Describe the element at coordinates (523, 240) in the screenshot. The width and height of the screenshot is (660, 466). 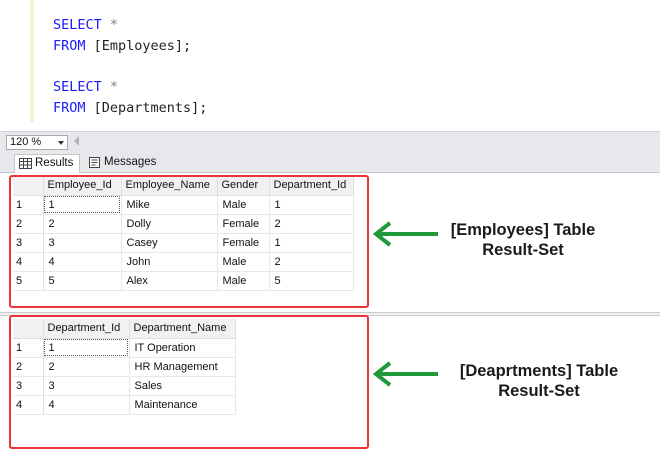
I see `employees-callout: [Employees] Table Result-Set` at that location.